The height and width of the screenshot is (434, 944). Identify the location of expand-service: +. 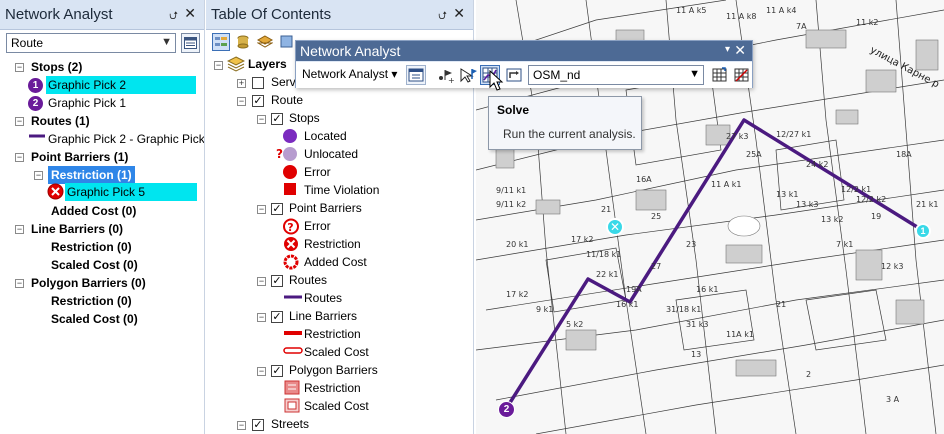
(241, 83).